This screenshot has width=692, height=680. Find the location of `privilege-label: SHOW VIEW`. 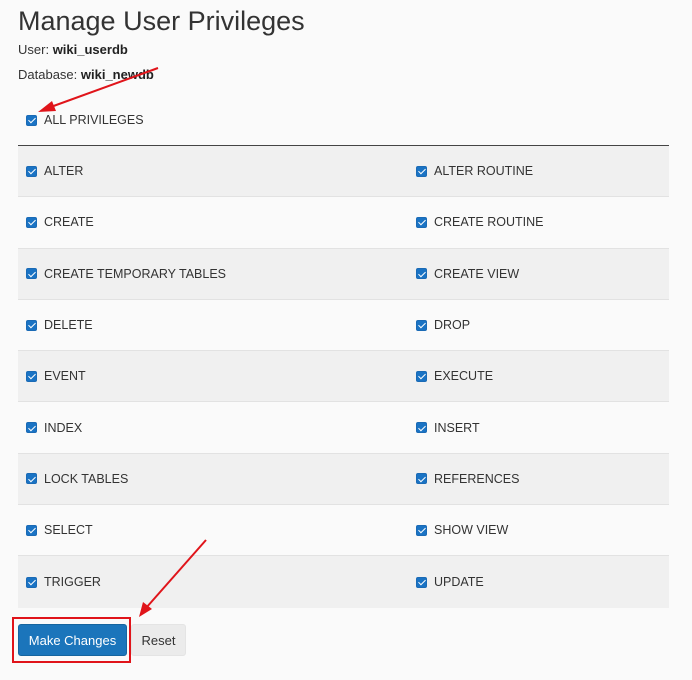

privilege-label: SHOW VIEW is located at coordinates (471, 530).